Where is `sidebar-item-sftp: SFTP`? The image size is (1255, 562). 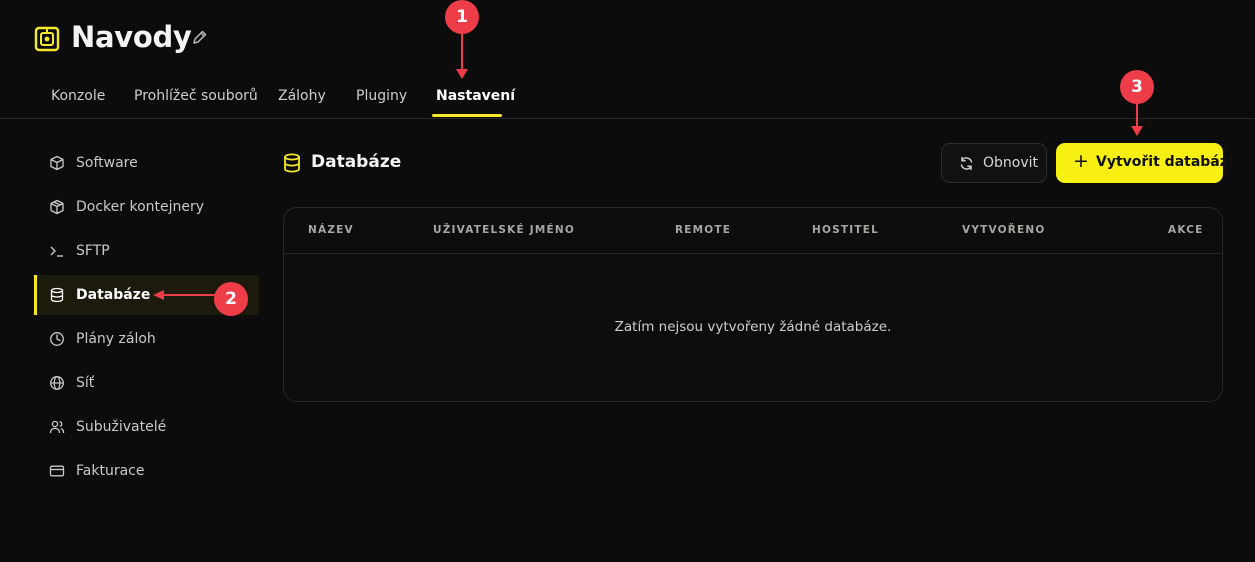 sidebar-item-sftp: SFTP is located at coordinates (146, 251).